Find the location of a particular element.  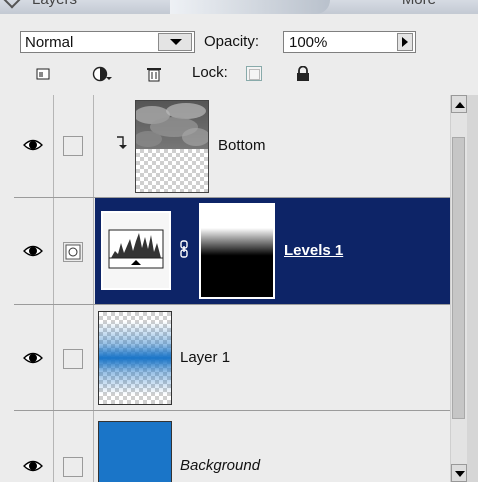

layer-name: Bottom is located at coordinates (242, 145).